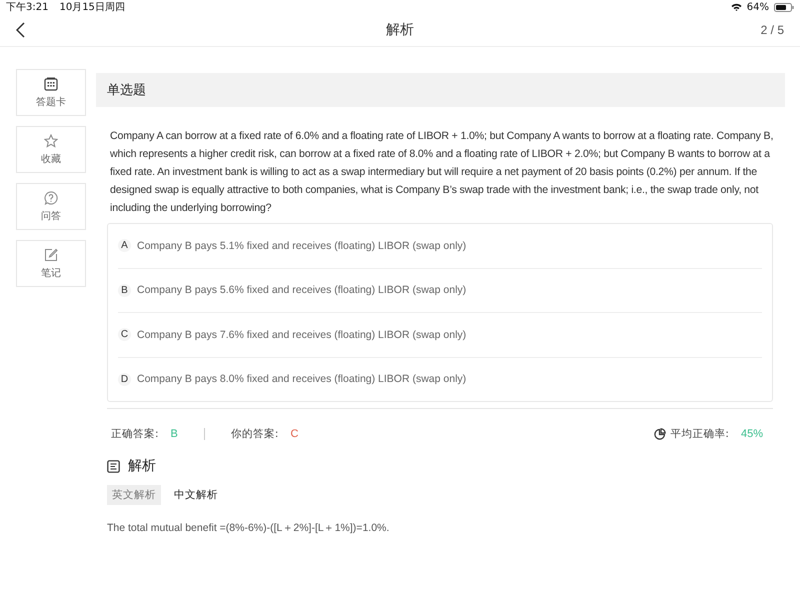 This screenshot has height=600, width=800. Describe the element at coordinates (124, 335) in the screenshot. I see `option-letter: C` at that location.